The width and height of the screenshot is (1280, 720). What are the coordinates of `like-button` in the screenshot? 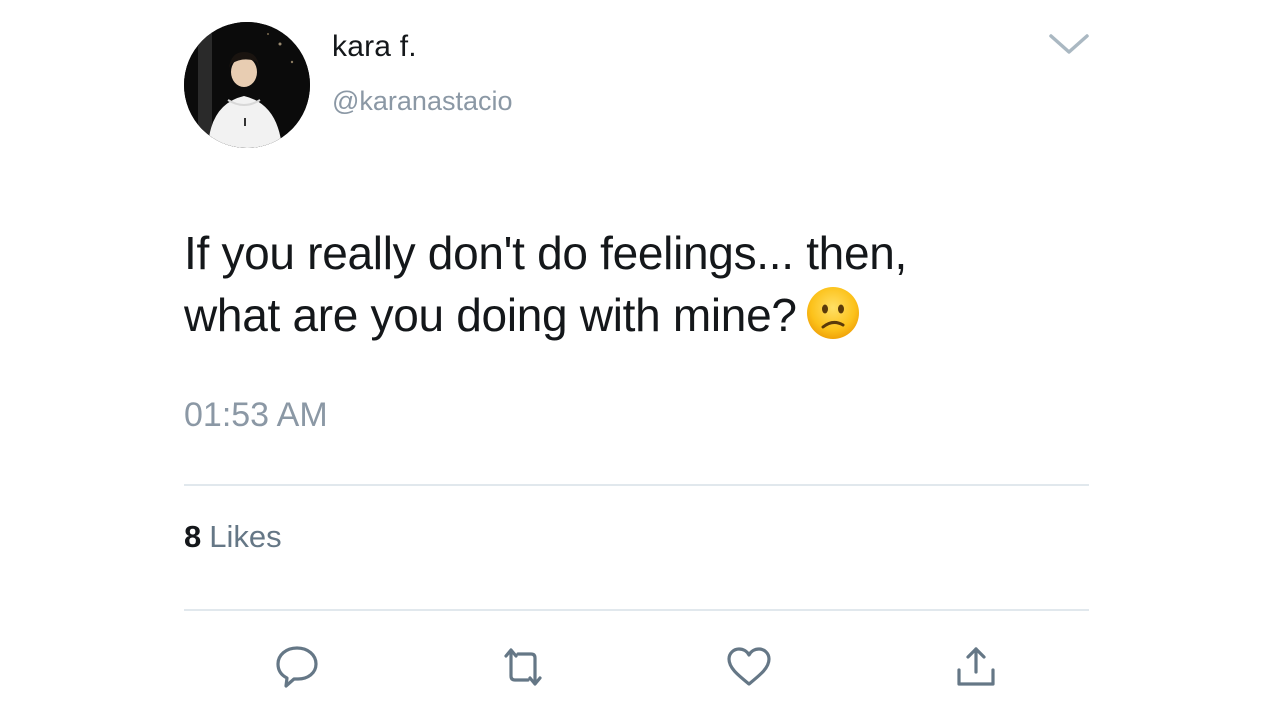 It's located at (749, 667).